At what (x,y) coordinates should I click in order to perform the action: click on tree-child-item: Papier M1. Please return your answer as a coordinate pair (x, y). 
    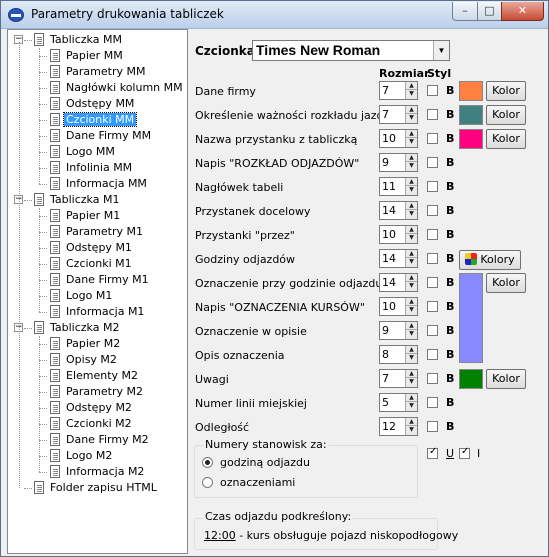
    Looking at the image, I should click on (86, 216).